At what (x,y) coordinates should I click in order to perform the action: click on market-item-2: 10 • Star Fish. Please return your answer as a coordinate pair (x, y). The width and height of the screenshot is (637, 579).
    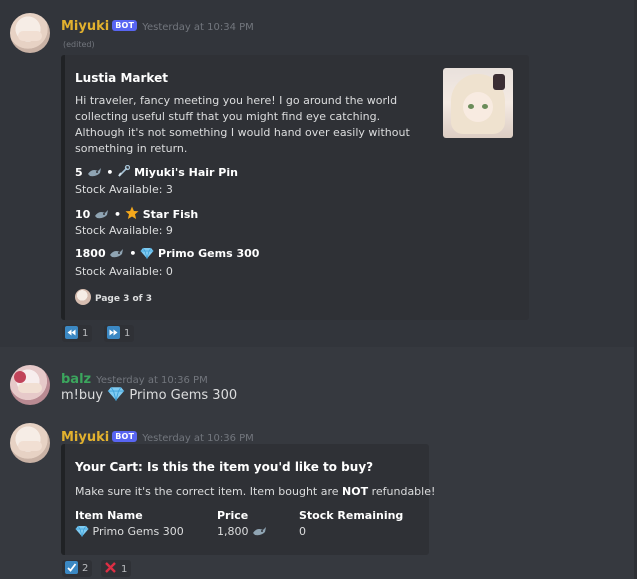
    Looking at the image, I should click on (136, 214).